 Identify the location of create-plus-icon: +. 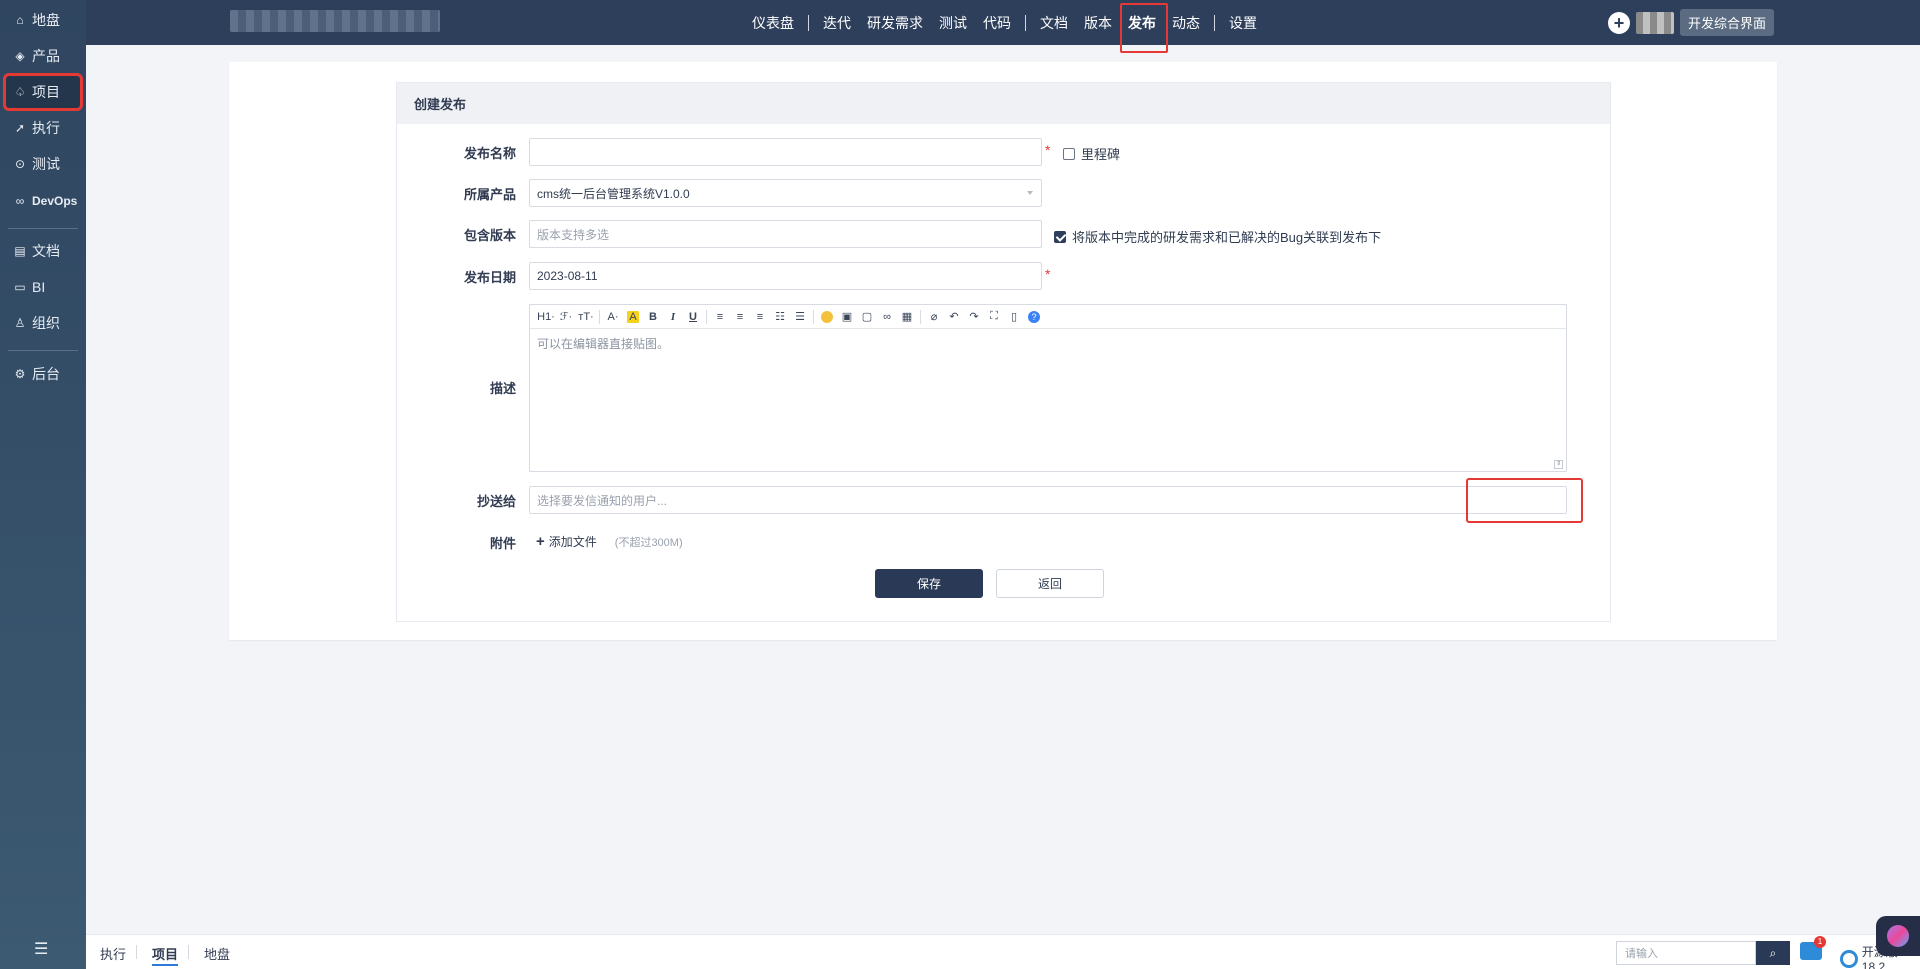
(1618, 22).